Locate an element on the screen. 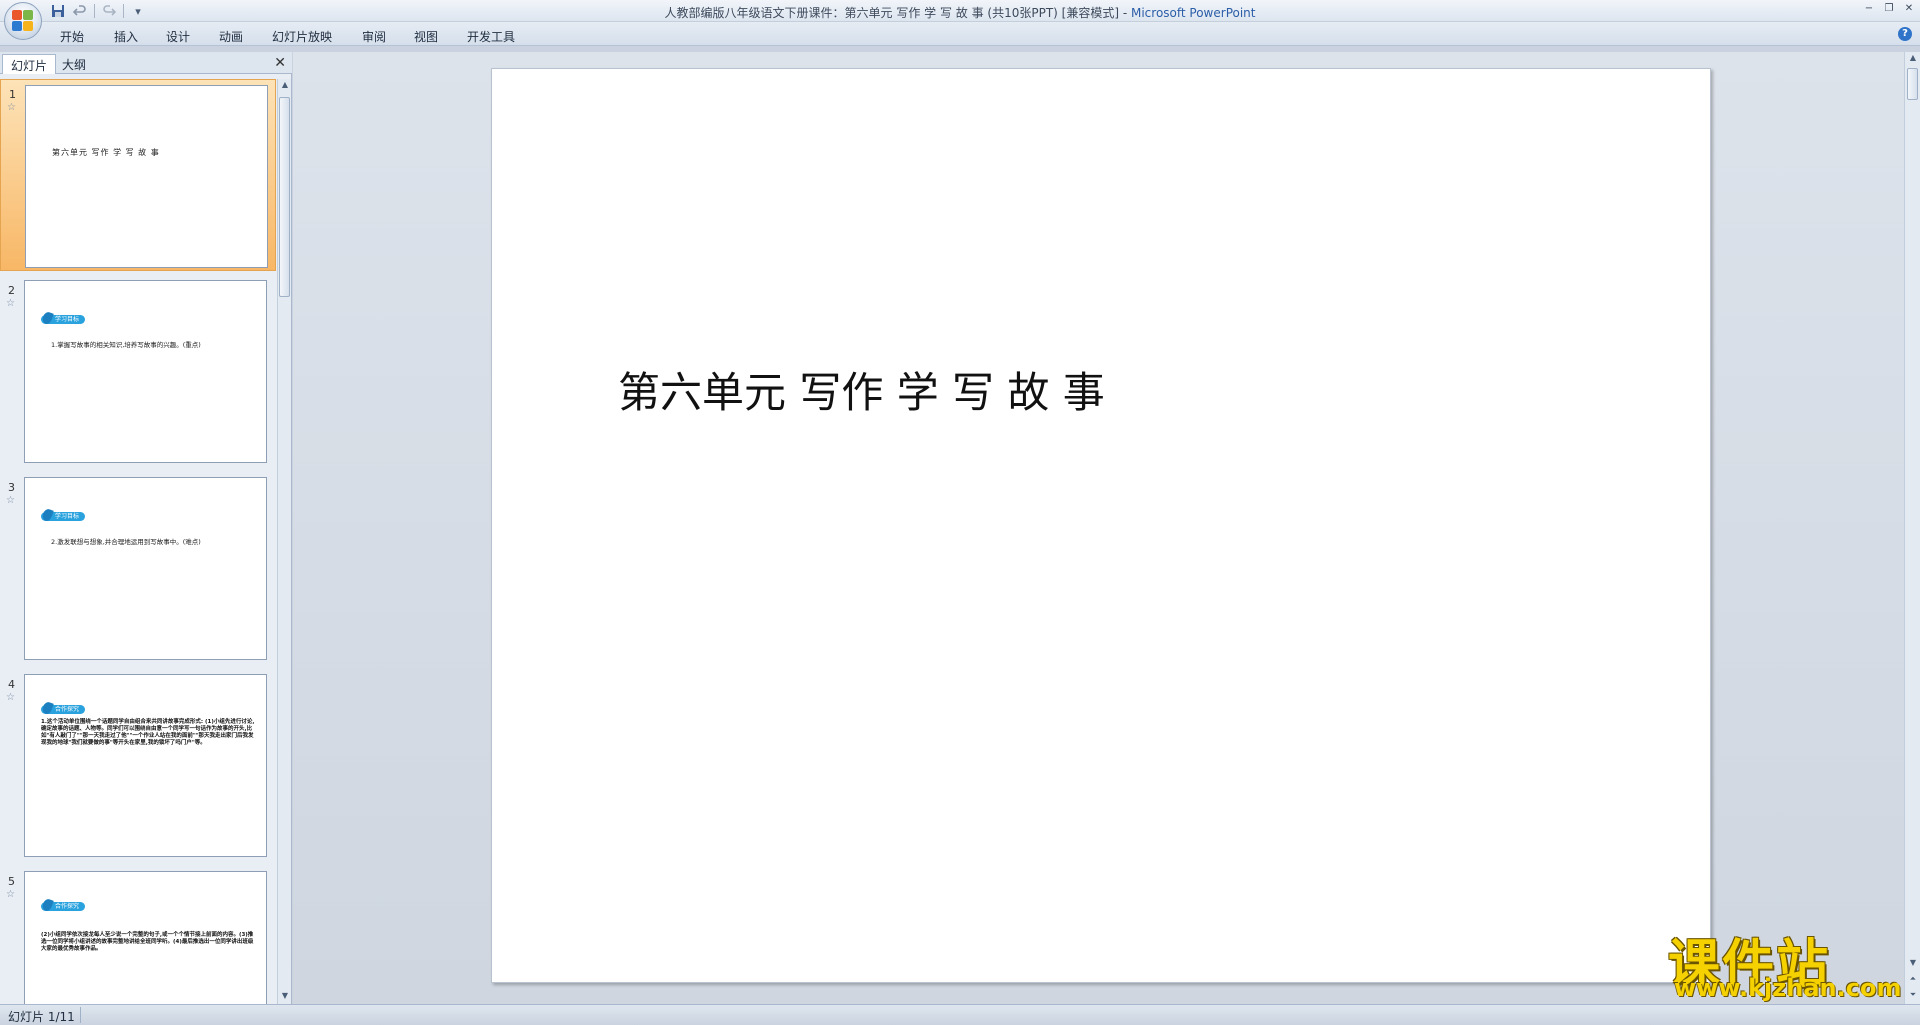 The image size is (1920, 1025). slide-number: 4 is located at coordinates (11, 684).